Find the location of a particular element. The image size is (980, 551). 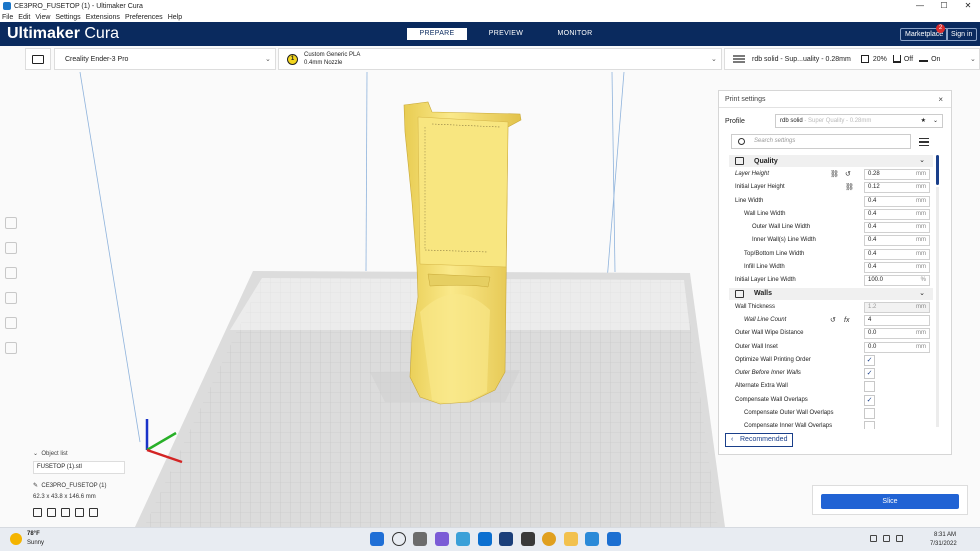

alternate-extra-wall-checkbox is located at coordinates (869, 387).